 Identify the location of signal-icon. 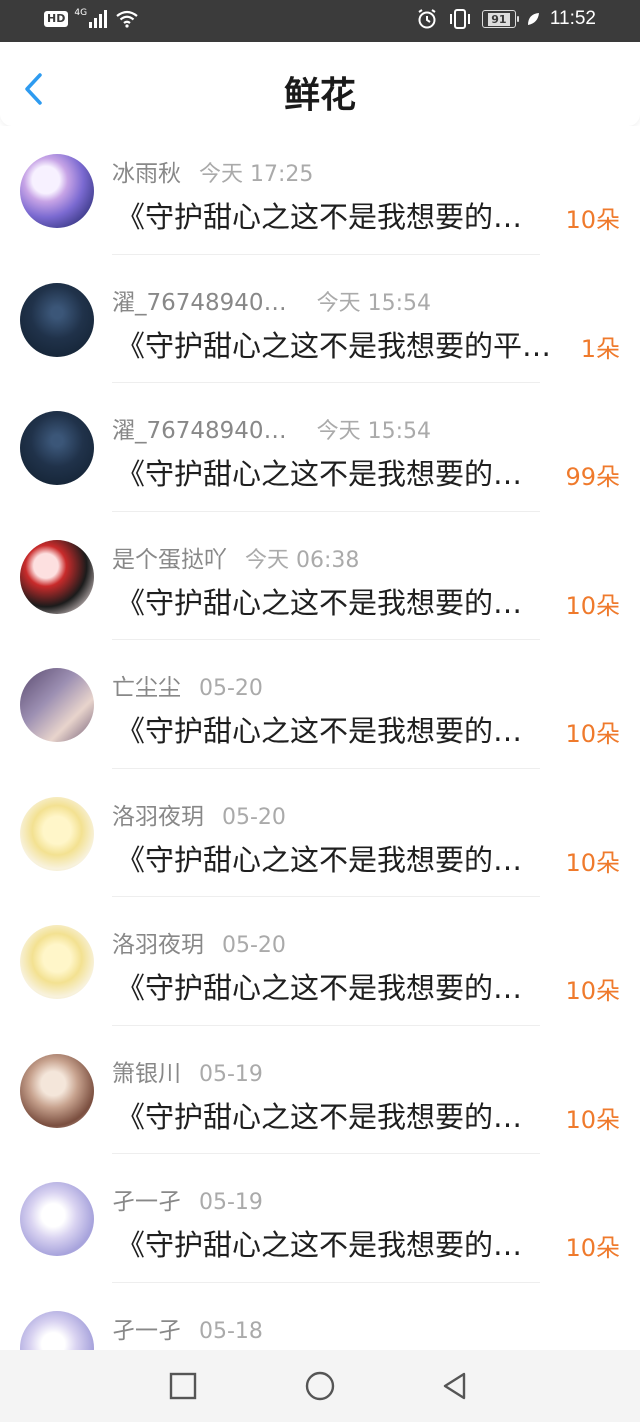
(98, 19).